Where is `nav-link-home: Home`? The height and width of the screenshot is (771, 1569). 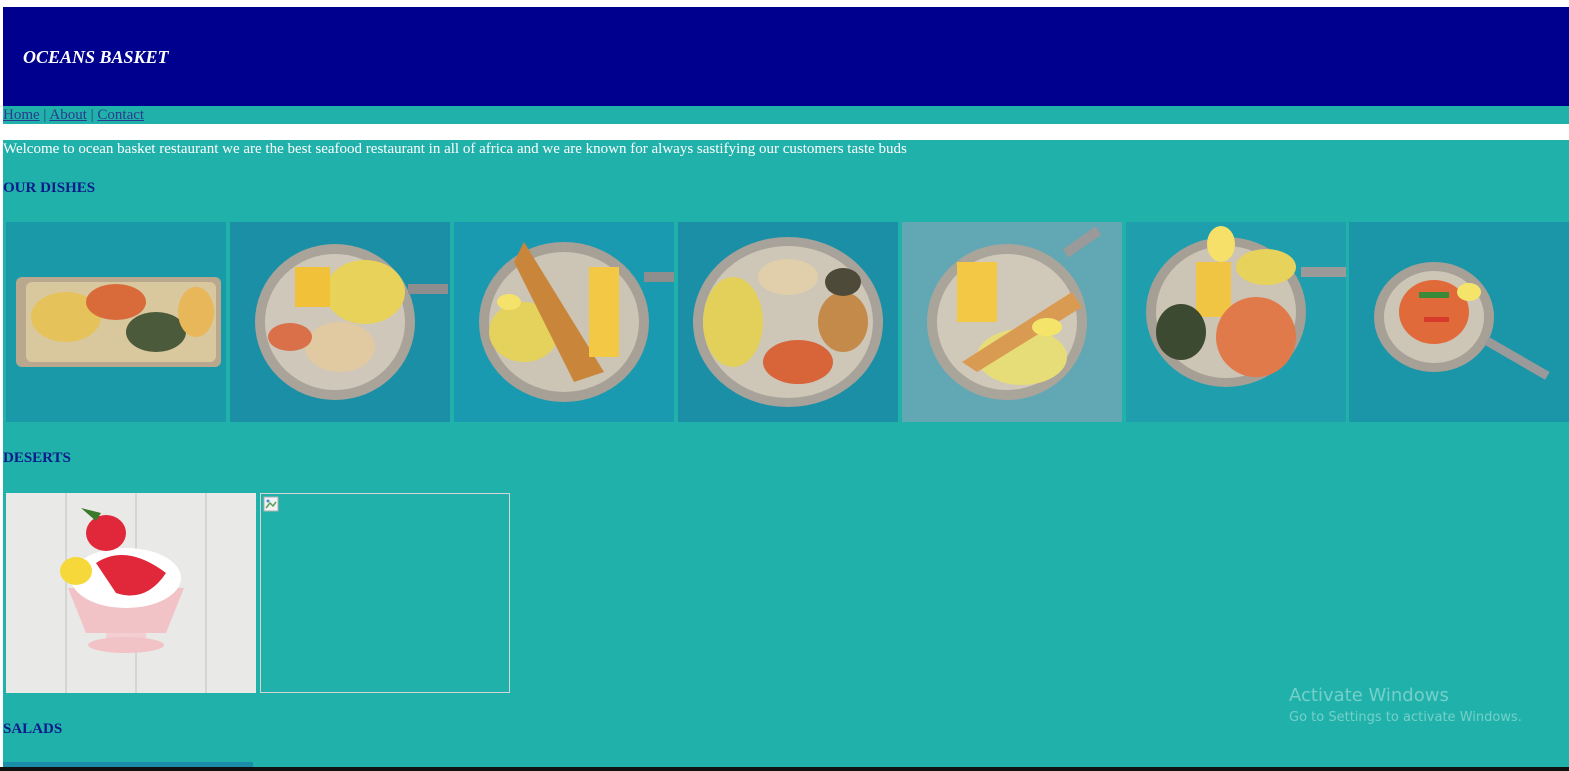 nav-link-home: Home is located at coordinates (21, 115).